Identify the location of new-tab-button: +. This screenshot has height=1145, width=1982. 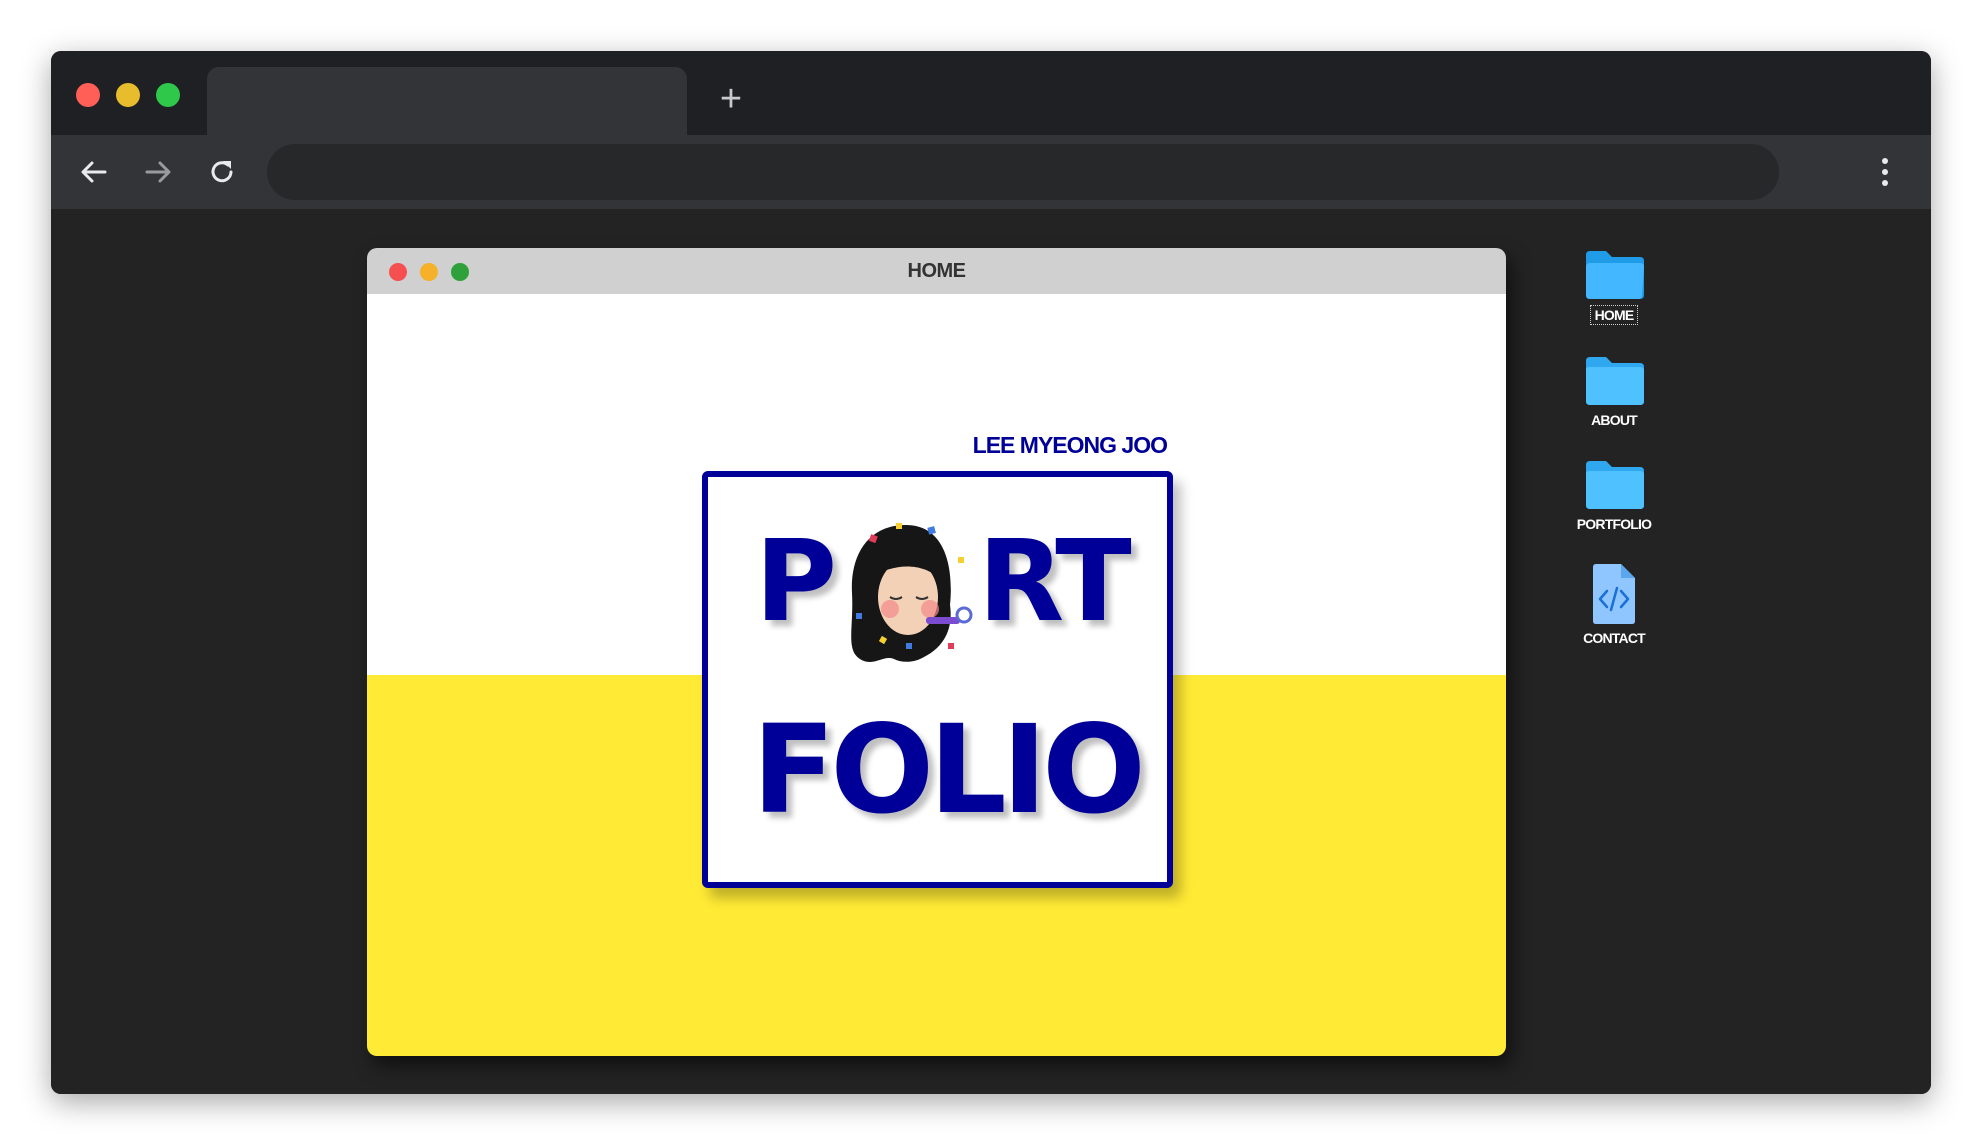
(731, 99).